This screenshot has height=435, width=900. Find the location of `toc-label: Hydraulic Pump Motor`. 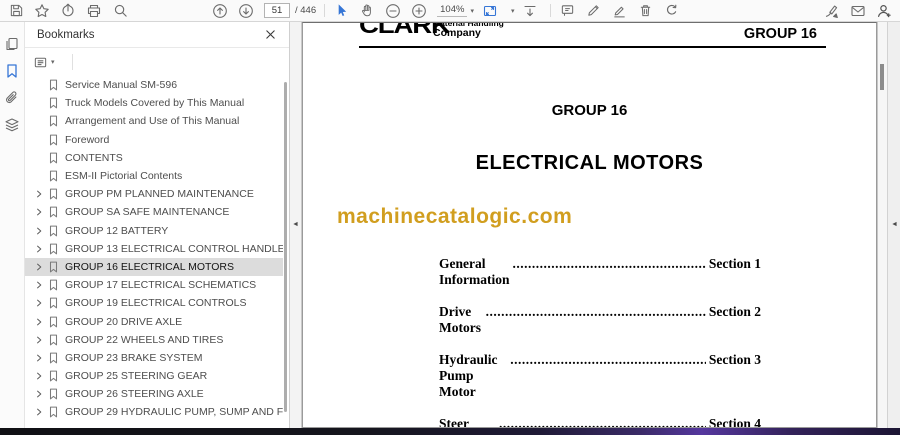

toc-label: Hydraulic Pump Motor is located at coordinates (468, 375).